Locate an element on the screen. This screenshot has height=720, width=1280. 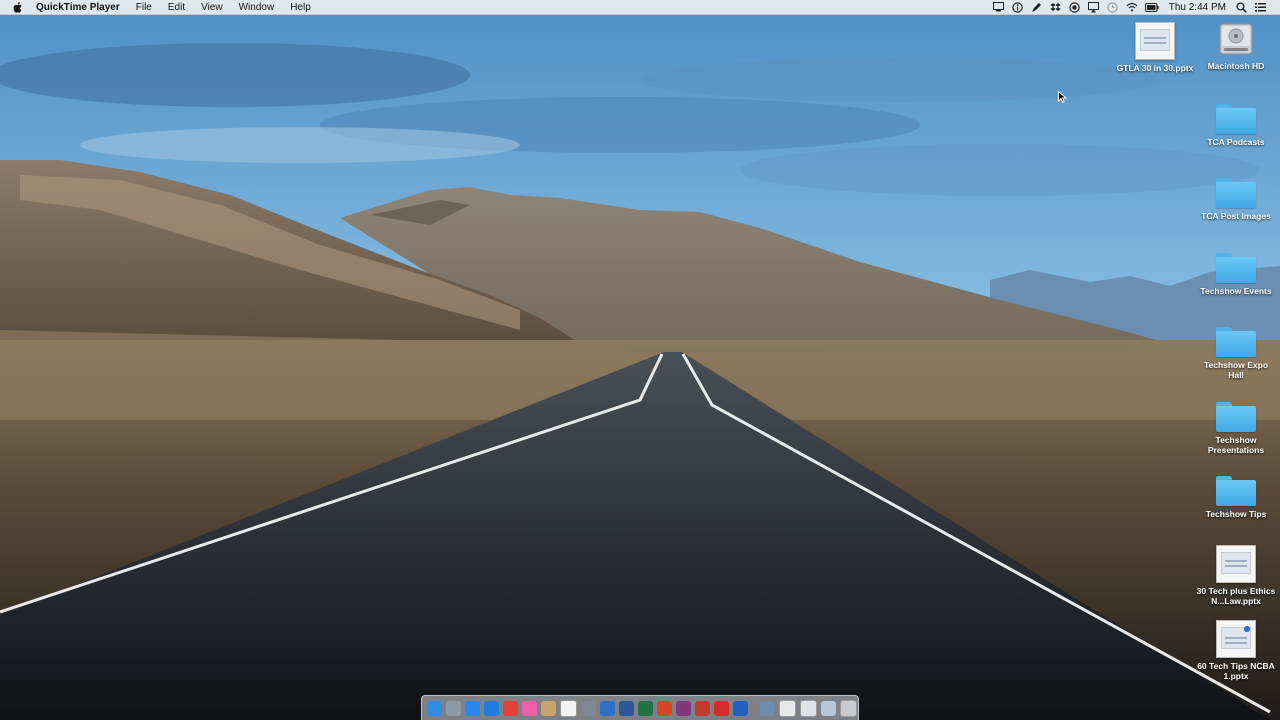
itunes-icon is located at coordinates (529, 708).